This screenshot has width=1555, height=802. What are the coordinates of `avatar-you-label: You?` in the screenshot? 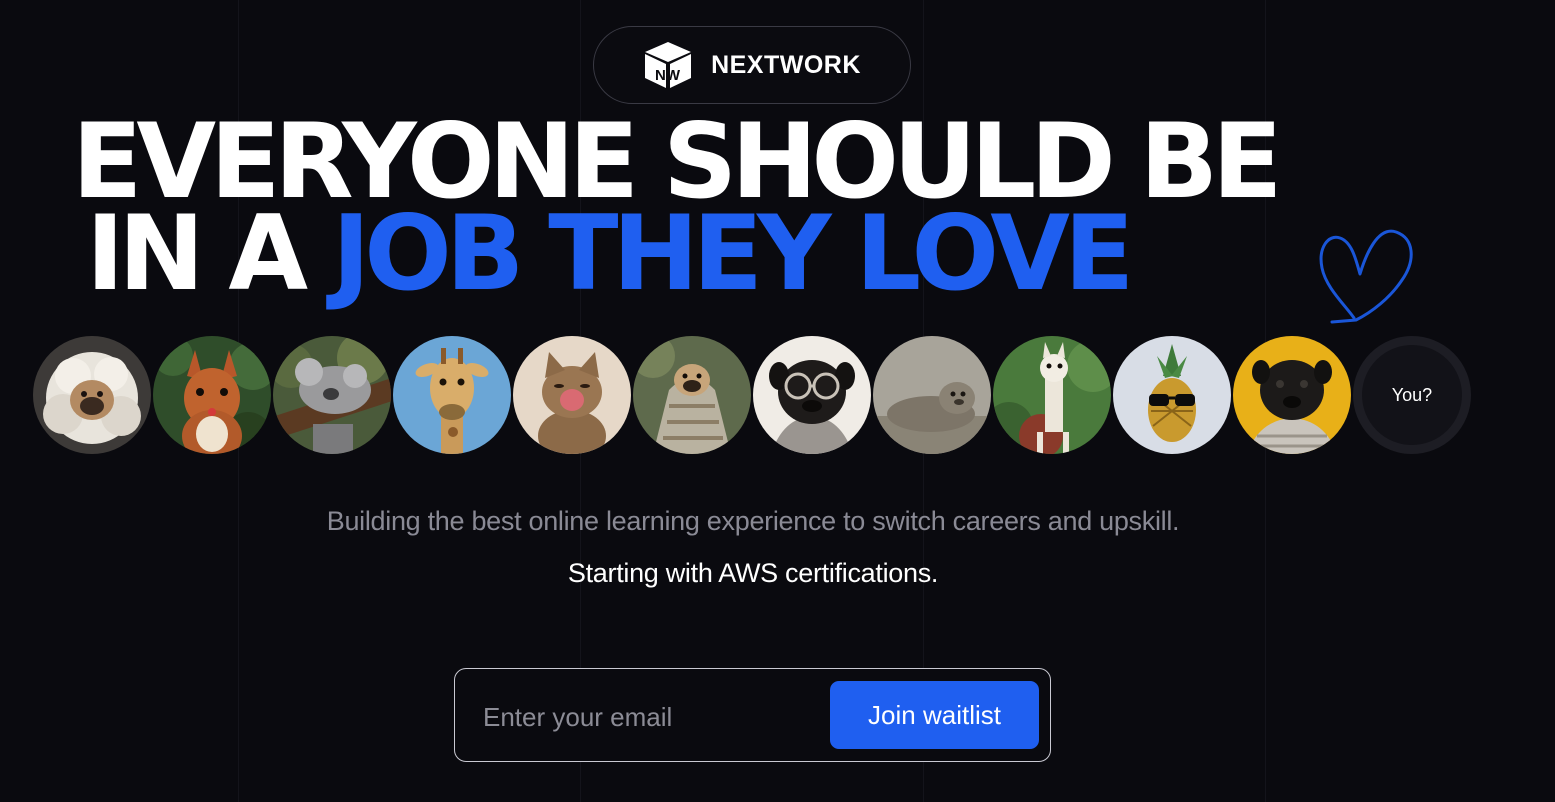 It's located at (1412, 394).